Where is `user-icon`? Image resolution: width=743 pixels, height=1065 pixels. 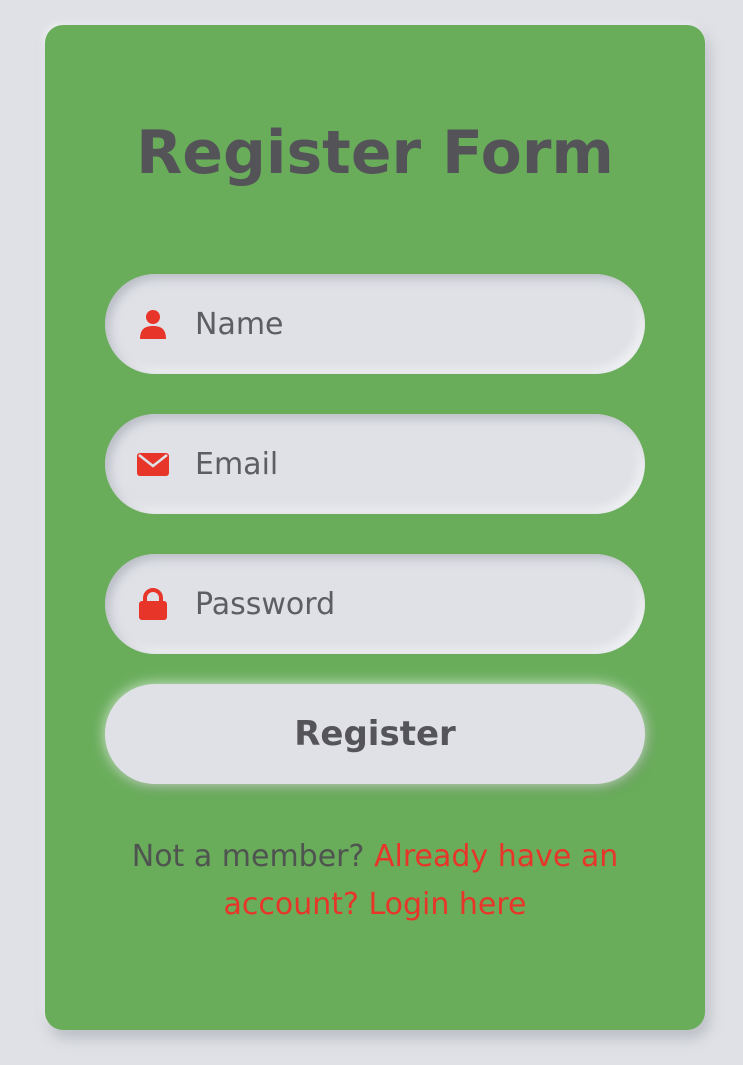 user-icon is located at coordinates (153, 324).